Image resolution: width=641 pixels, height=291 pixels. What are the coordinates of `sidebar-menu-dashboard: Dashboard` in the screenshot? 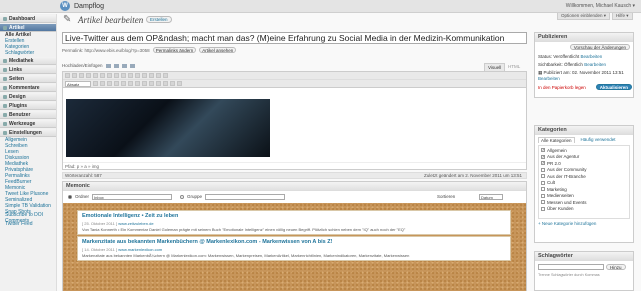 It's located at (28, 19).